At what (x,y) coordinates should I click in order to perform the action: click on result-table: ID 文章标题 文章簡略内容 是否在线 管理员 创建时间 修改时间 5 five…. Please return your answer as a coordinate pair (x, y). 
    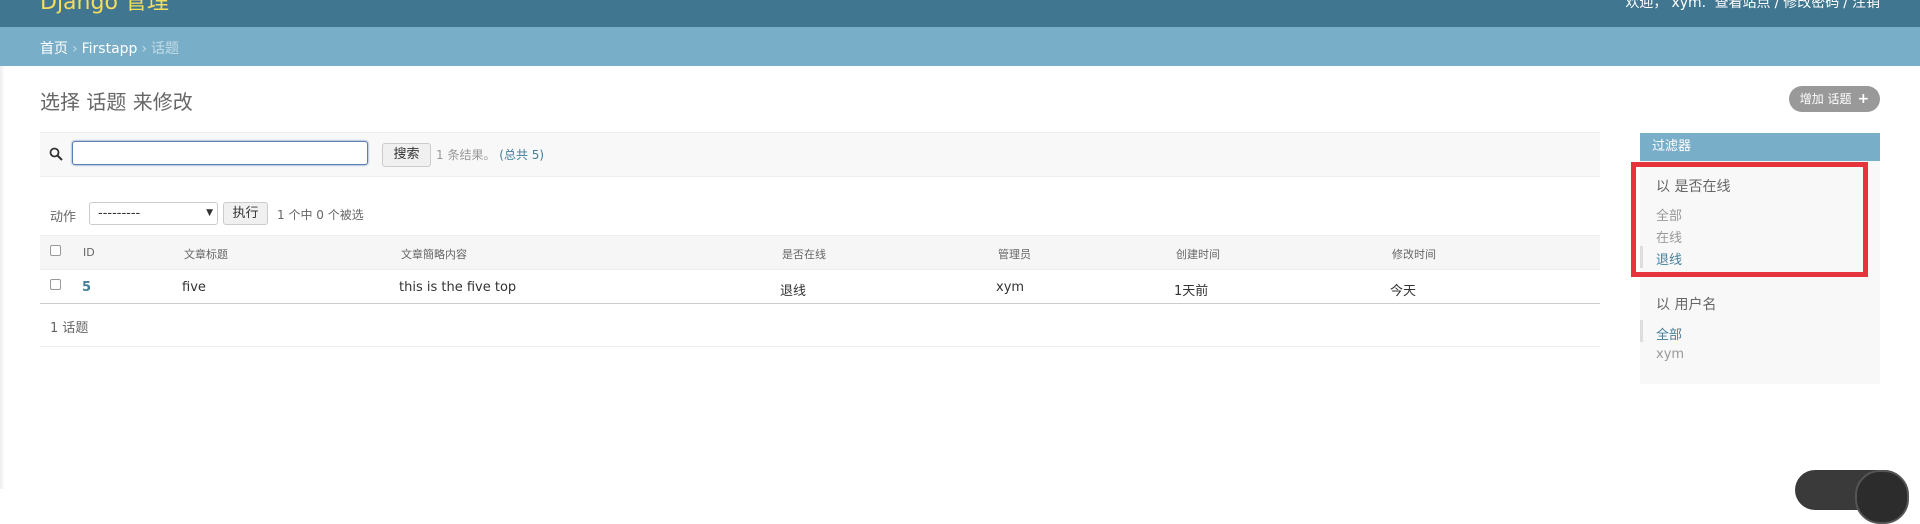
    Looking at the image, I should click on (820, 269).